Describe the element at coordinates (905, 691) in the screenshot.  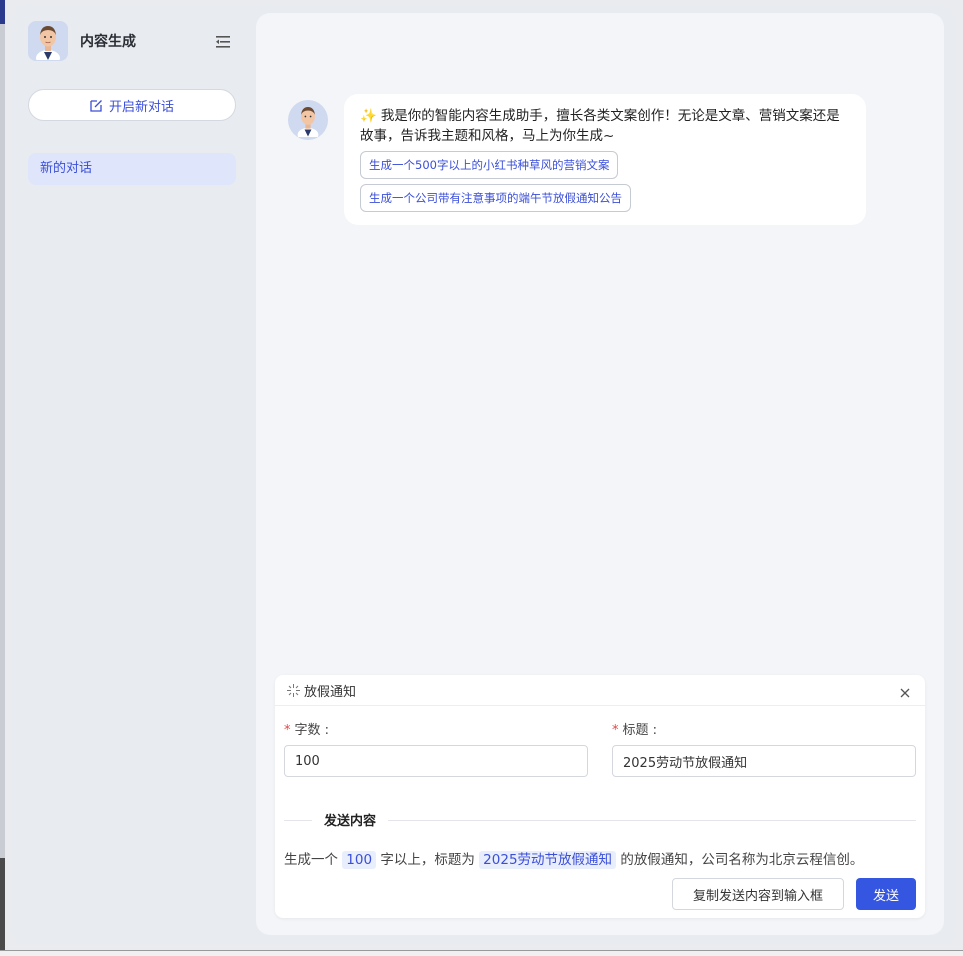
I see `close-icon` at that location.